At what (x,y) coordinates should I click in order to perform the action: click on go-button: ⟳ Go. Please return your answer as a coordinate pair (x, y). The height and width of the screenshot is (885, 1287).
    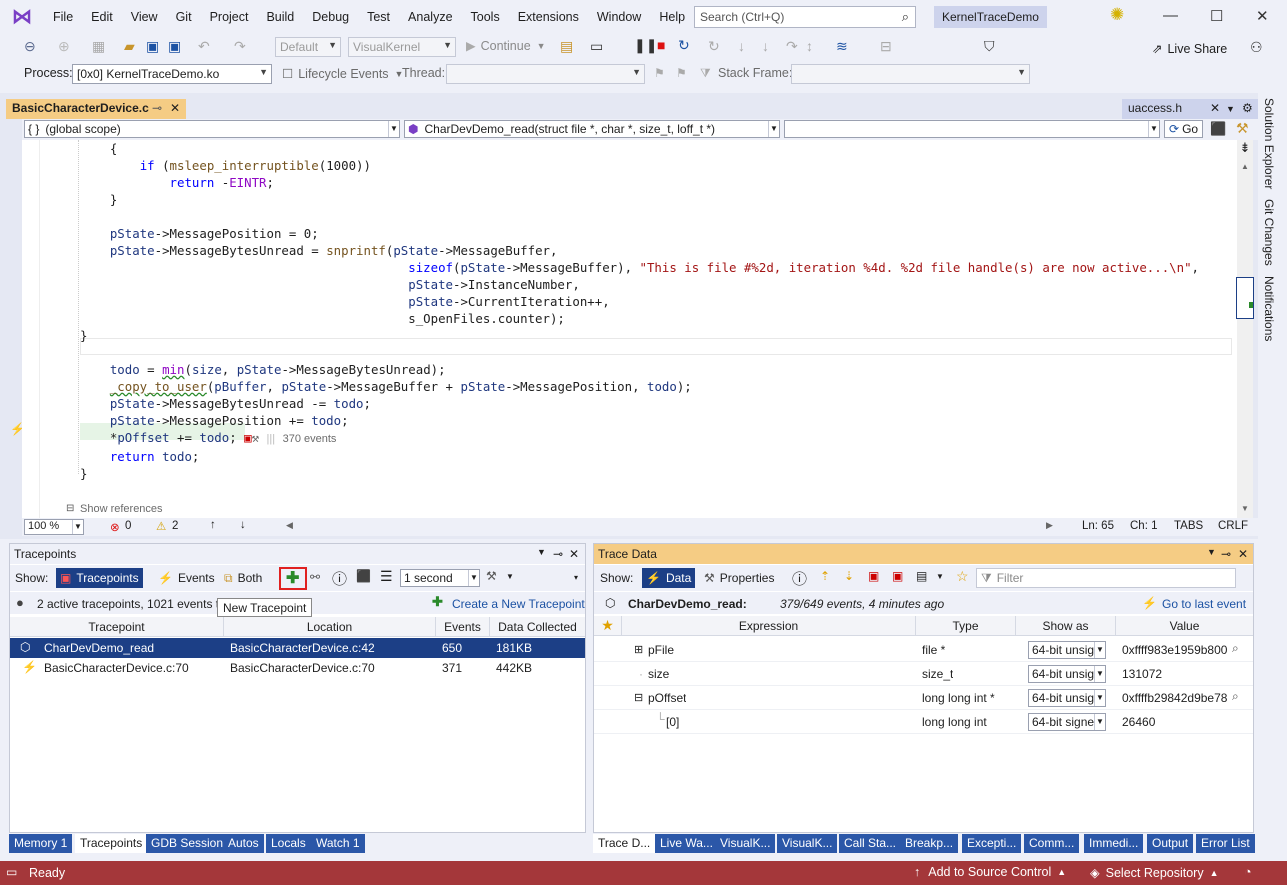
    Looking at the image, I should click on (1184, 129).